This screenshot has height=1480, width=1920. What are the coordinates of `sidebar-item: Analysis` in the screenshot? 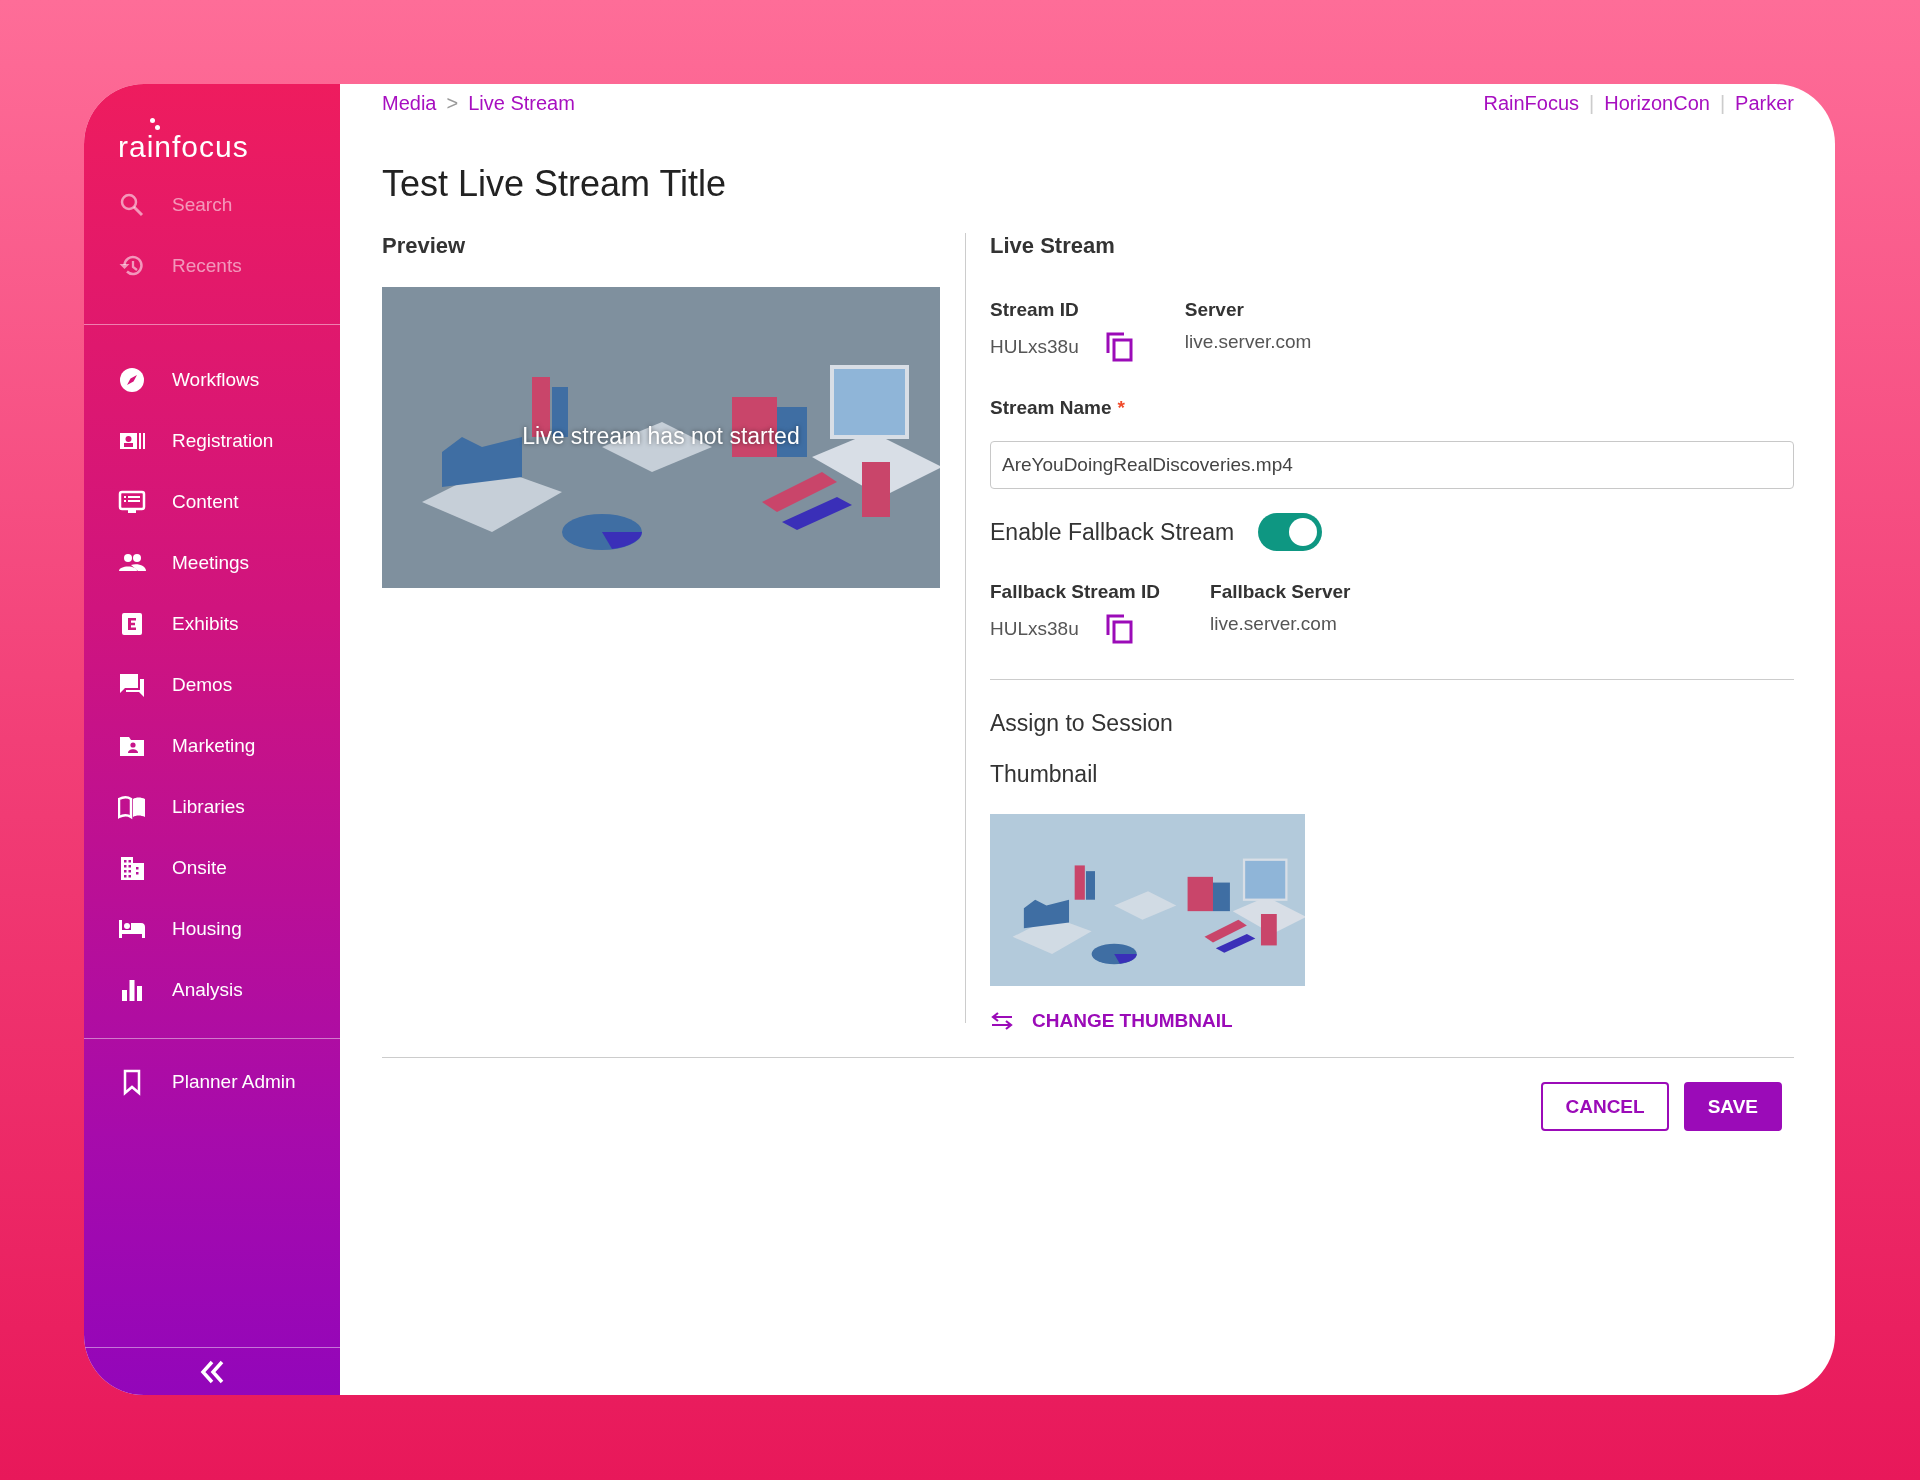 It's located at (212, 989).